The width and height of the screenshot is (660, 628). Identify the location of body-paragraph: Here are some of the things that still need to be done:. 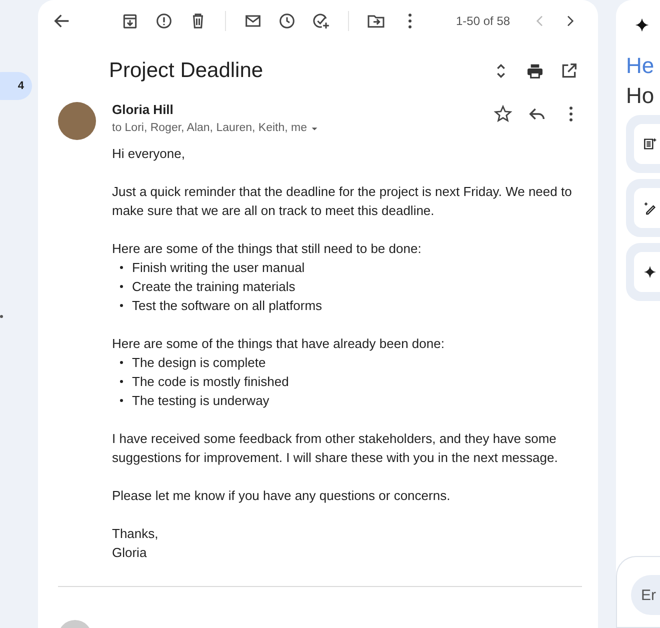
(267, 249).